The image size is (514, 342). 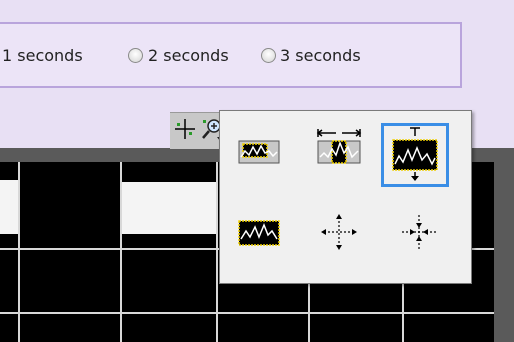 I want to click on x-zoom-icon, so click(x=339, y=146).